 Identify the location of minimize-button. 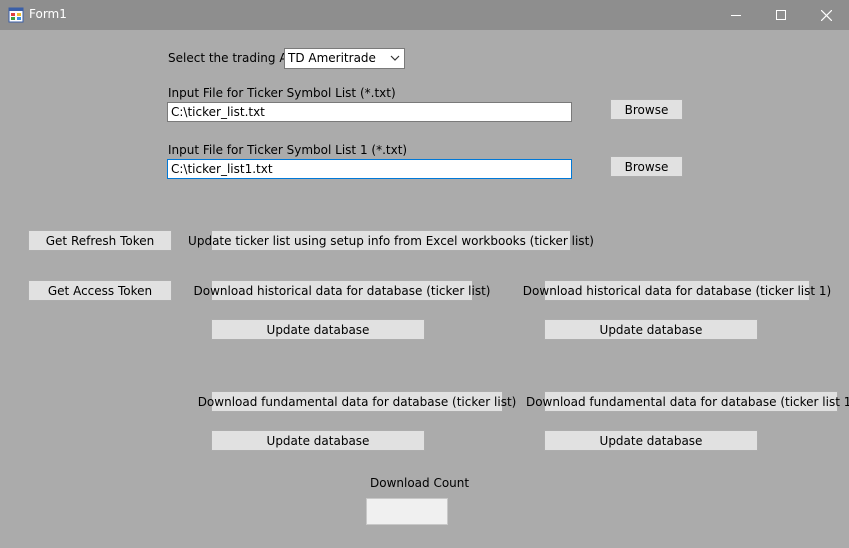
(736, 15).